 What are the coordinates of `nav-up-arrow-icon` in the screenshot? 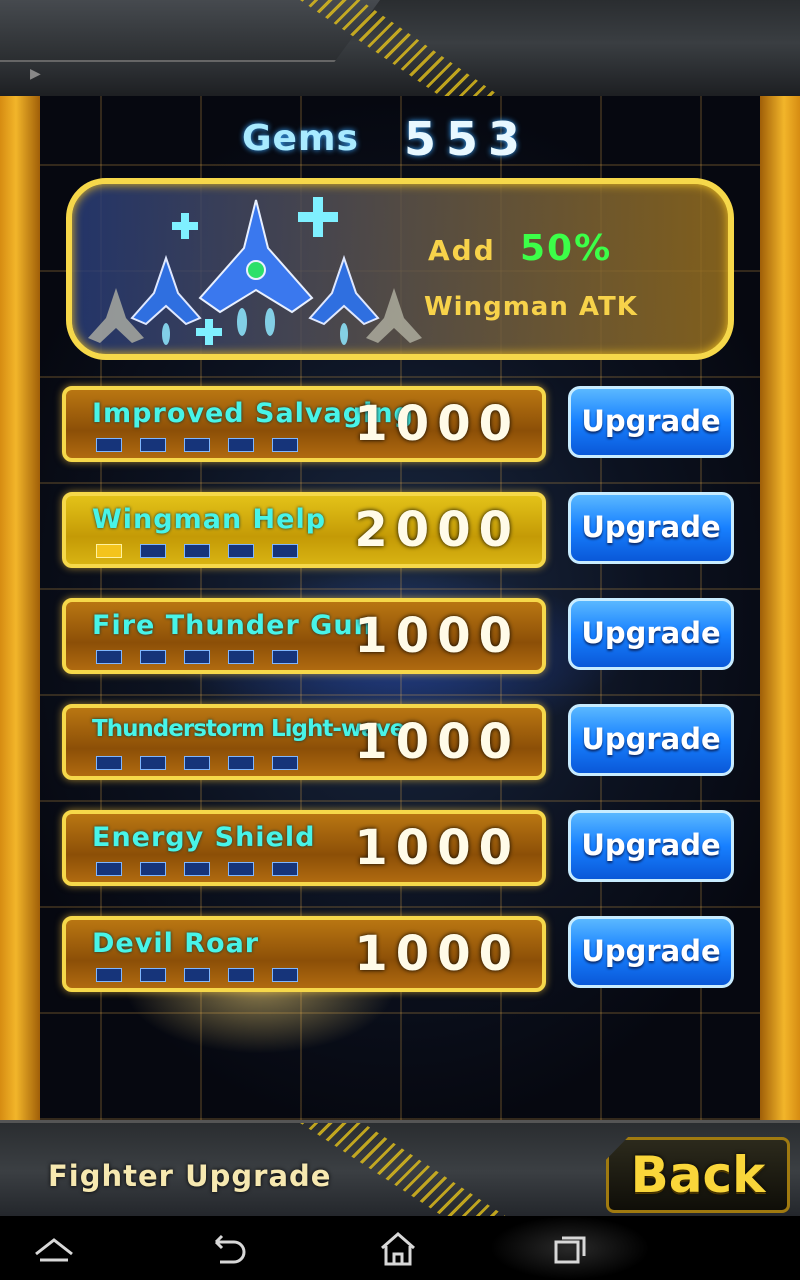 It's located at (54, 1248).